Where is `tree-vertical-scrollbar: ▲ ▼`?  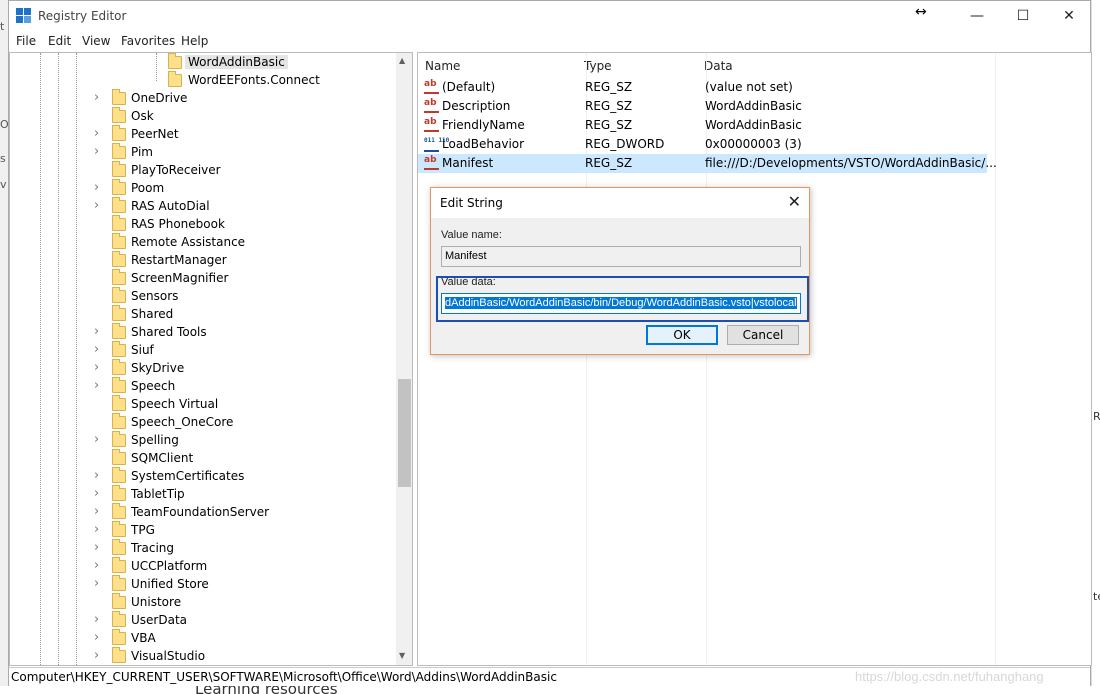
tree-vertical-scrollbar: ▲ ▼ is located at coordinates (404, 359).